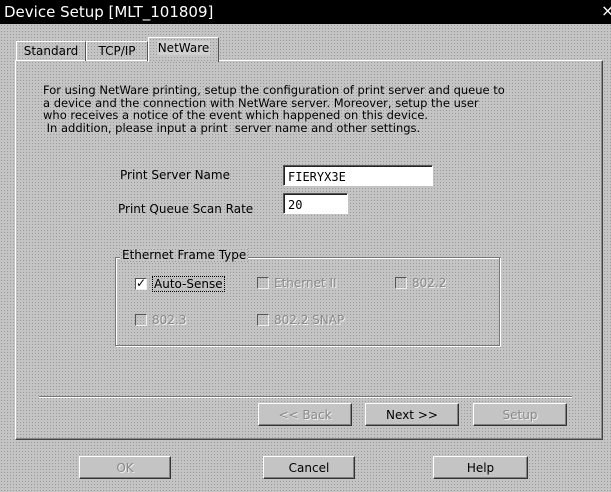  Describe the element at coordinates (520, 414) in the screenshot. I see `setup-button: Setup` at that location.